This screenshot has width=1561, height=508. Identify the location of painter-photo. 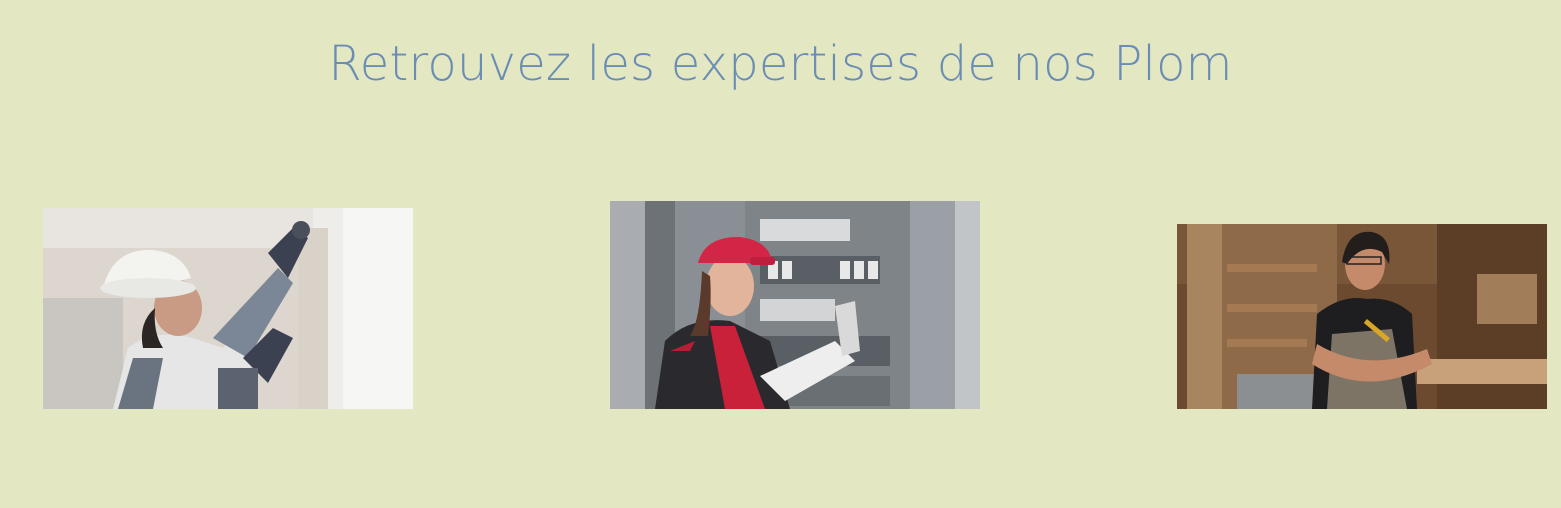
(228, 308).